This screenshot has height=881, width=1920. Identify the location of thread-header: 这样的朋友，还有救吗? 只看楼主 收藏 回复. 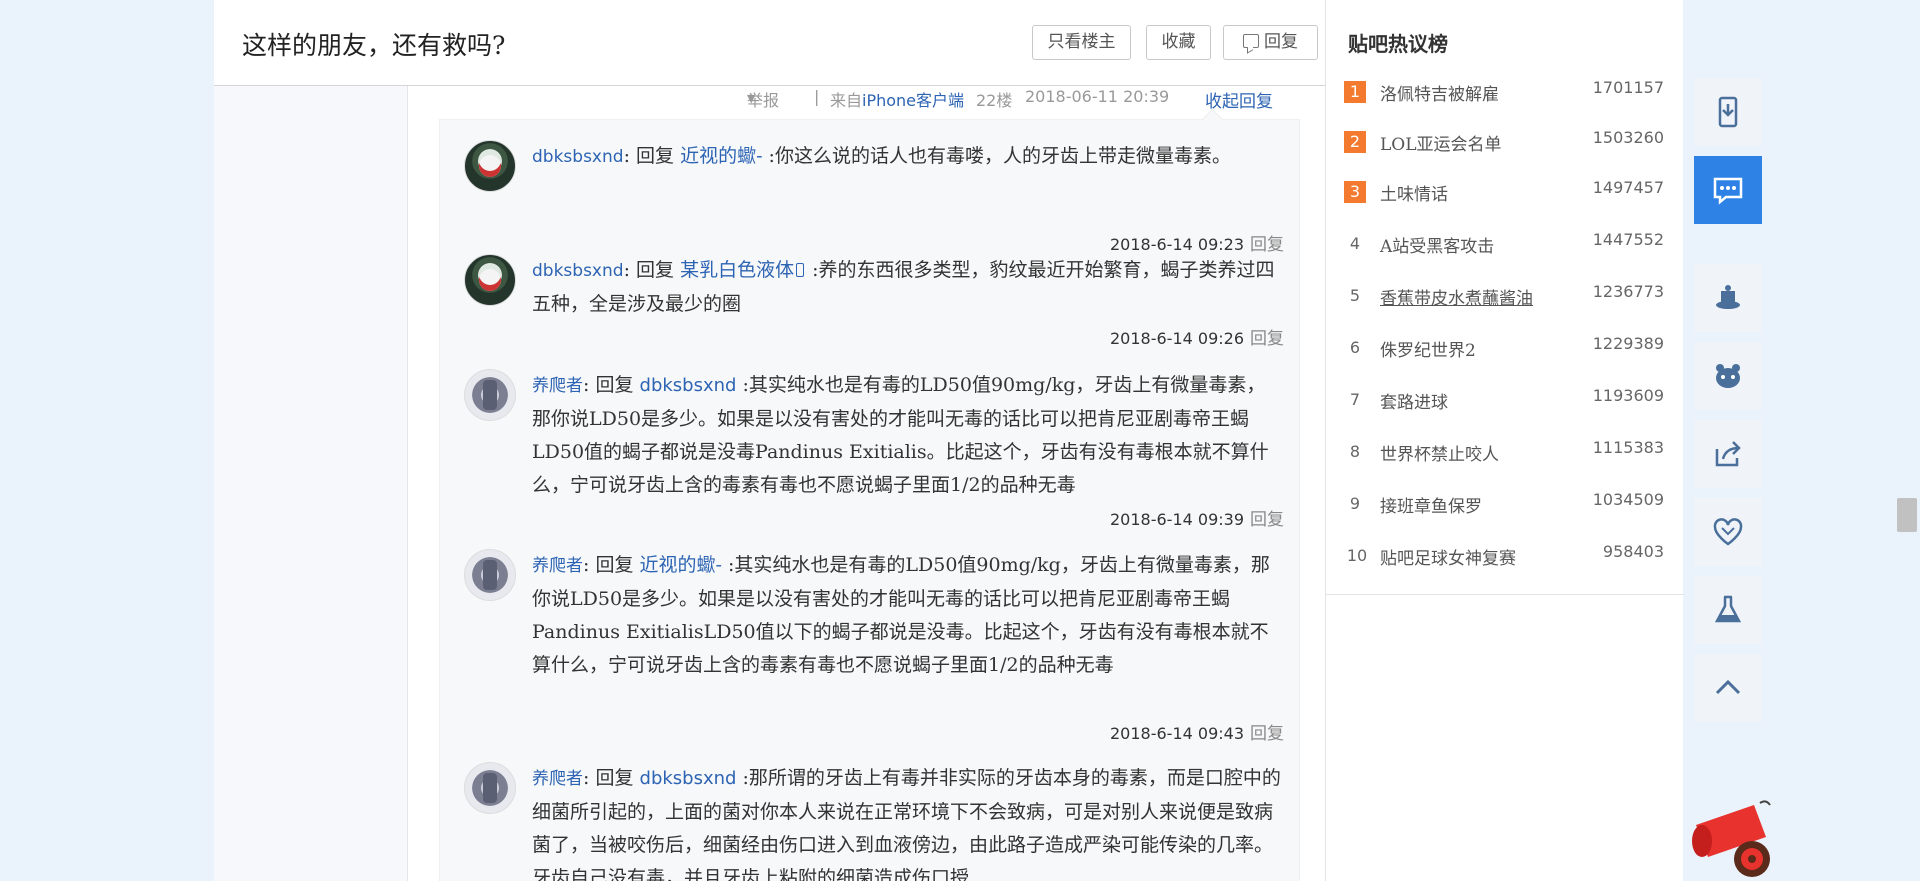
(769, 43).